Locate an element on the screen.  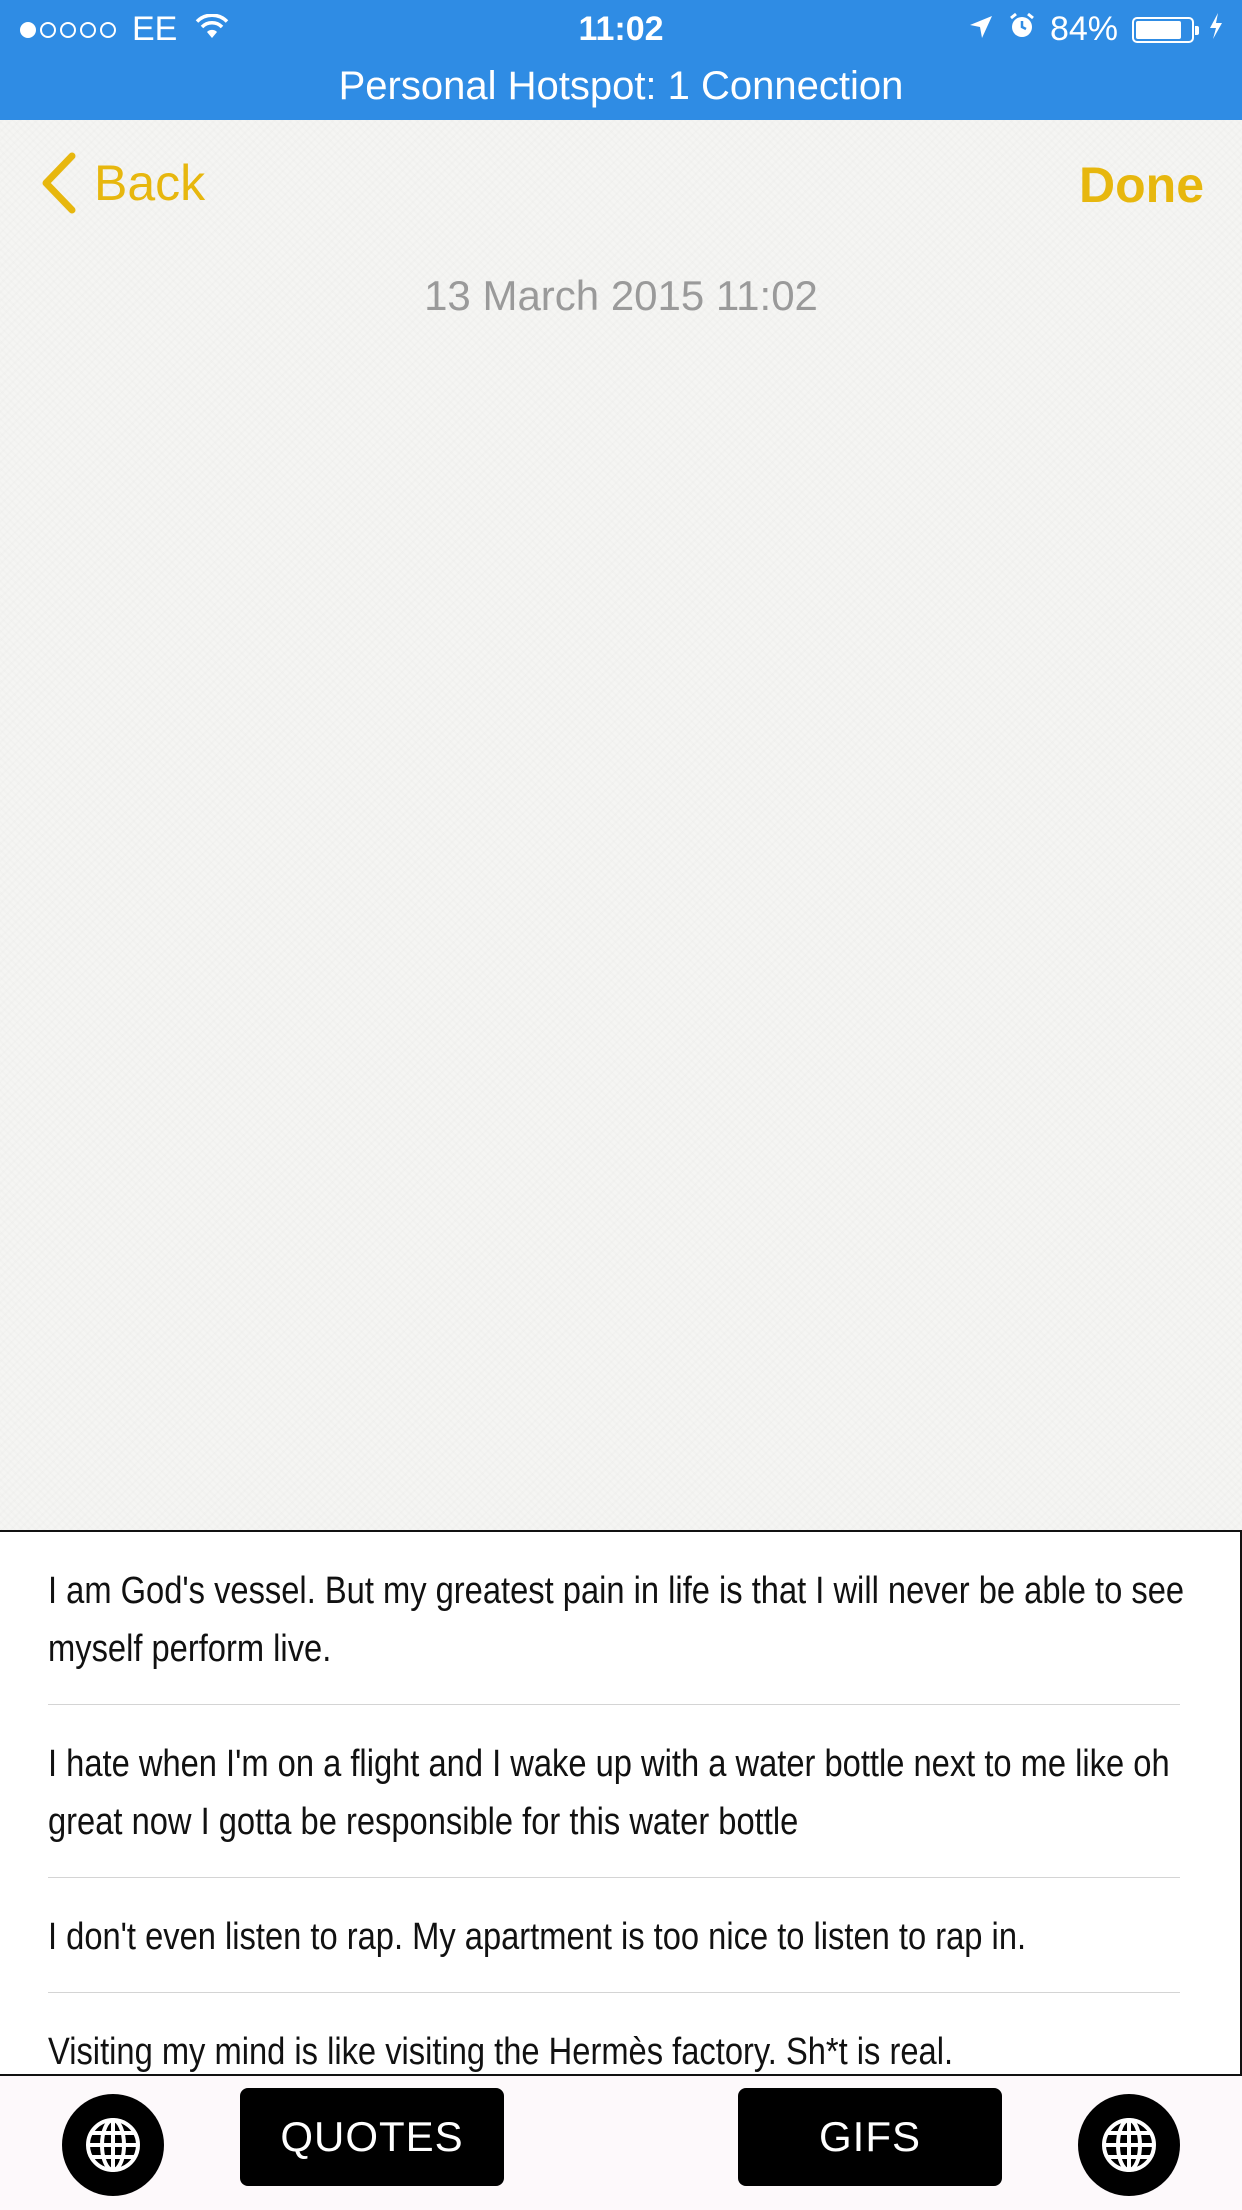
keyboard-toolbar: QUOTES GIFS is located at coordinates (621, 2142).